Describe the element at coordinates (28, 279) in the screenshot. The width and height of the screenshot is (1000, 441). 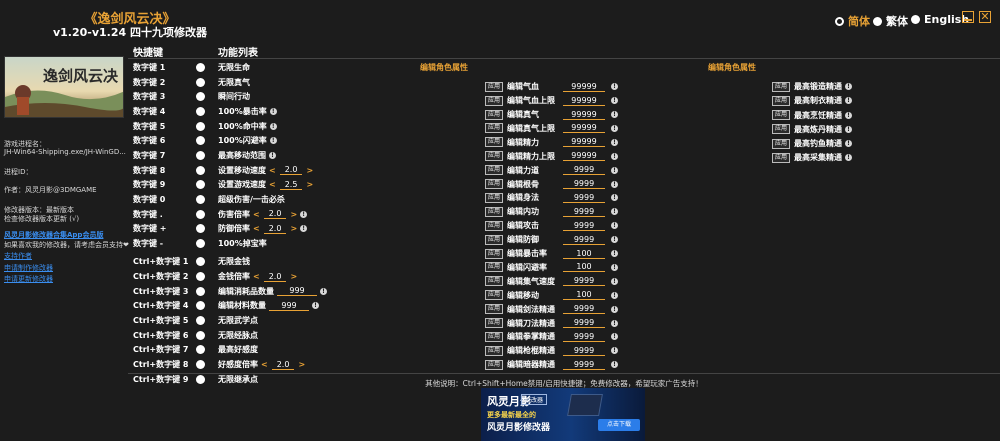
I see `request-update-link: 申请更新修改器` at that location.